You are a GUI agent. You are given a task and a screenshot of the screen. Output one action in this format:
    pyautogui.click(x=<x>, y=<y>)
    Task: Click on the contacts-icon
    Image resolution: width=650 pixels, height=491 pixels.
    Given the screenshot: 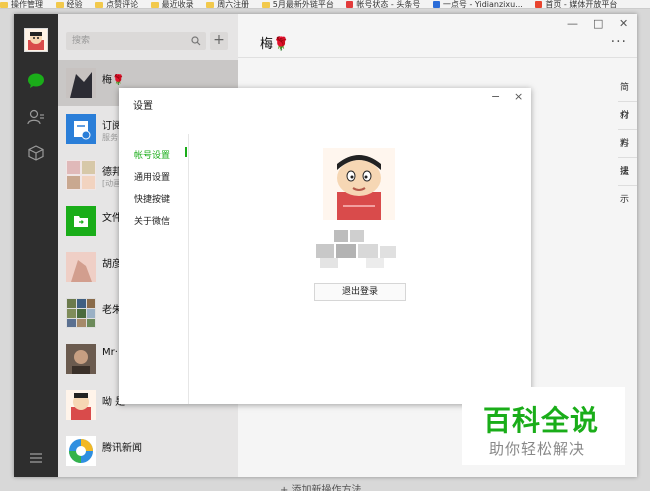 What is the action you would take?
    pyautogui.click(x=36, y=117)
    